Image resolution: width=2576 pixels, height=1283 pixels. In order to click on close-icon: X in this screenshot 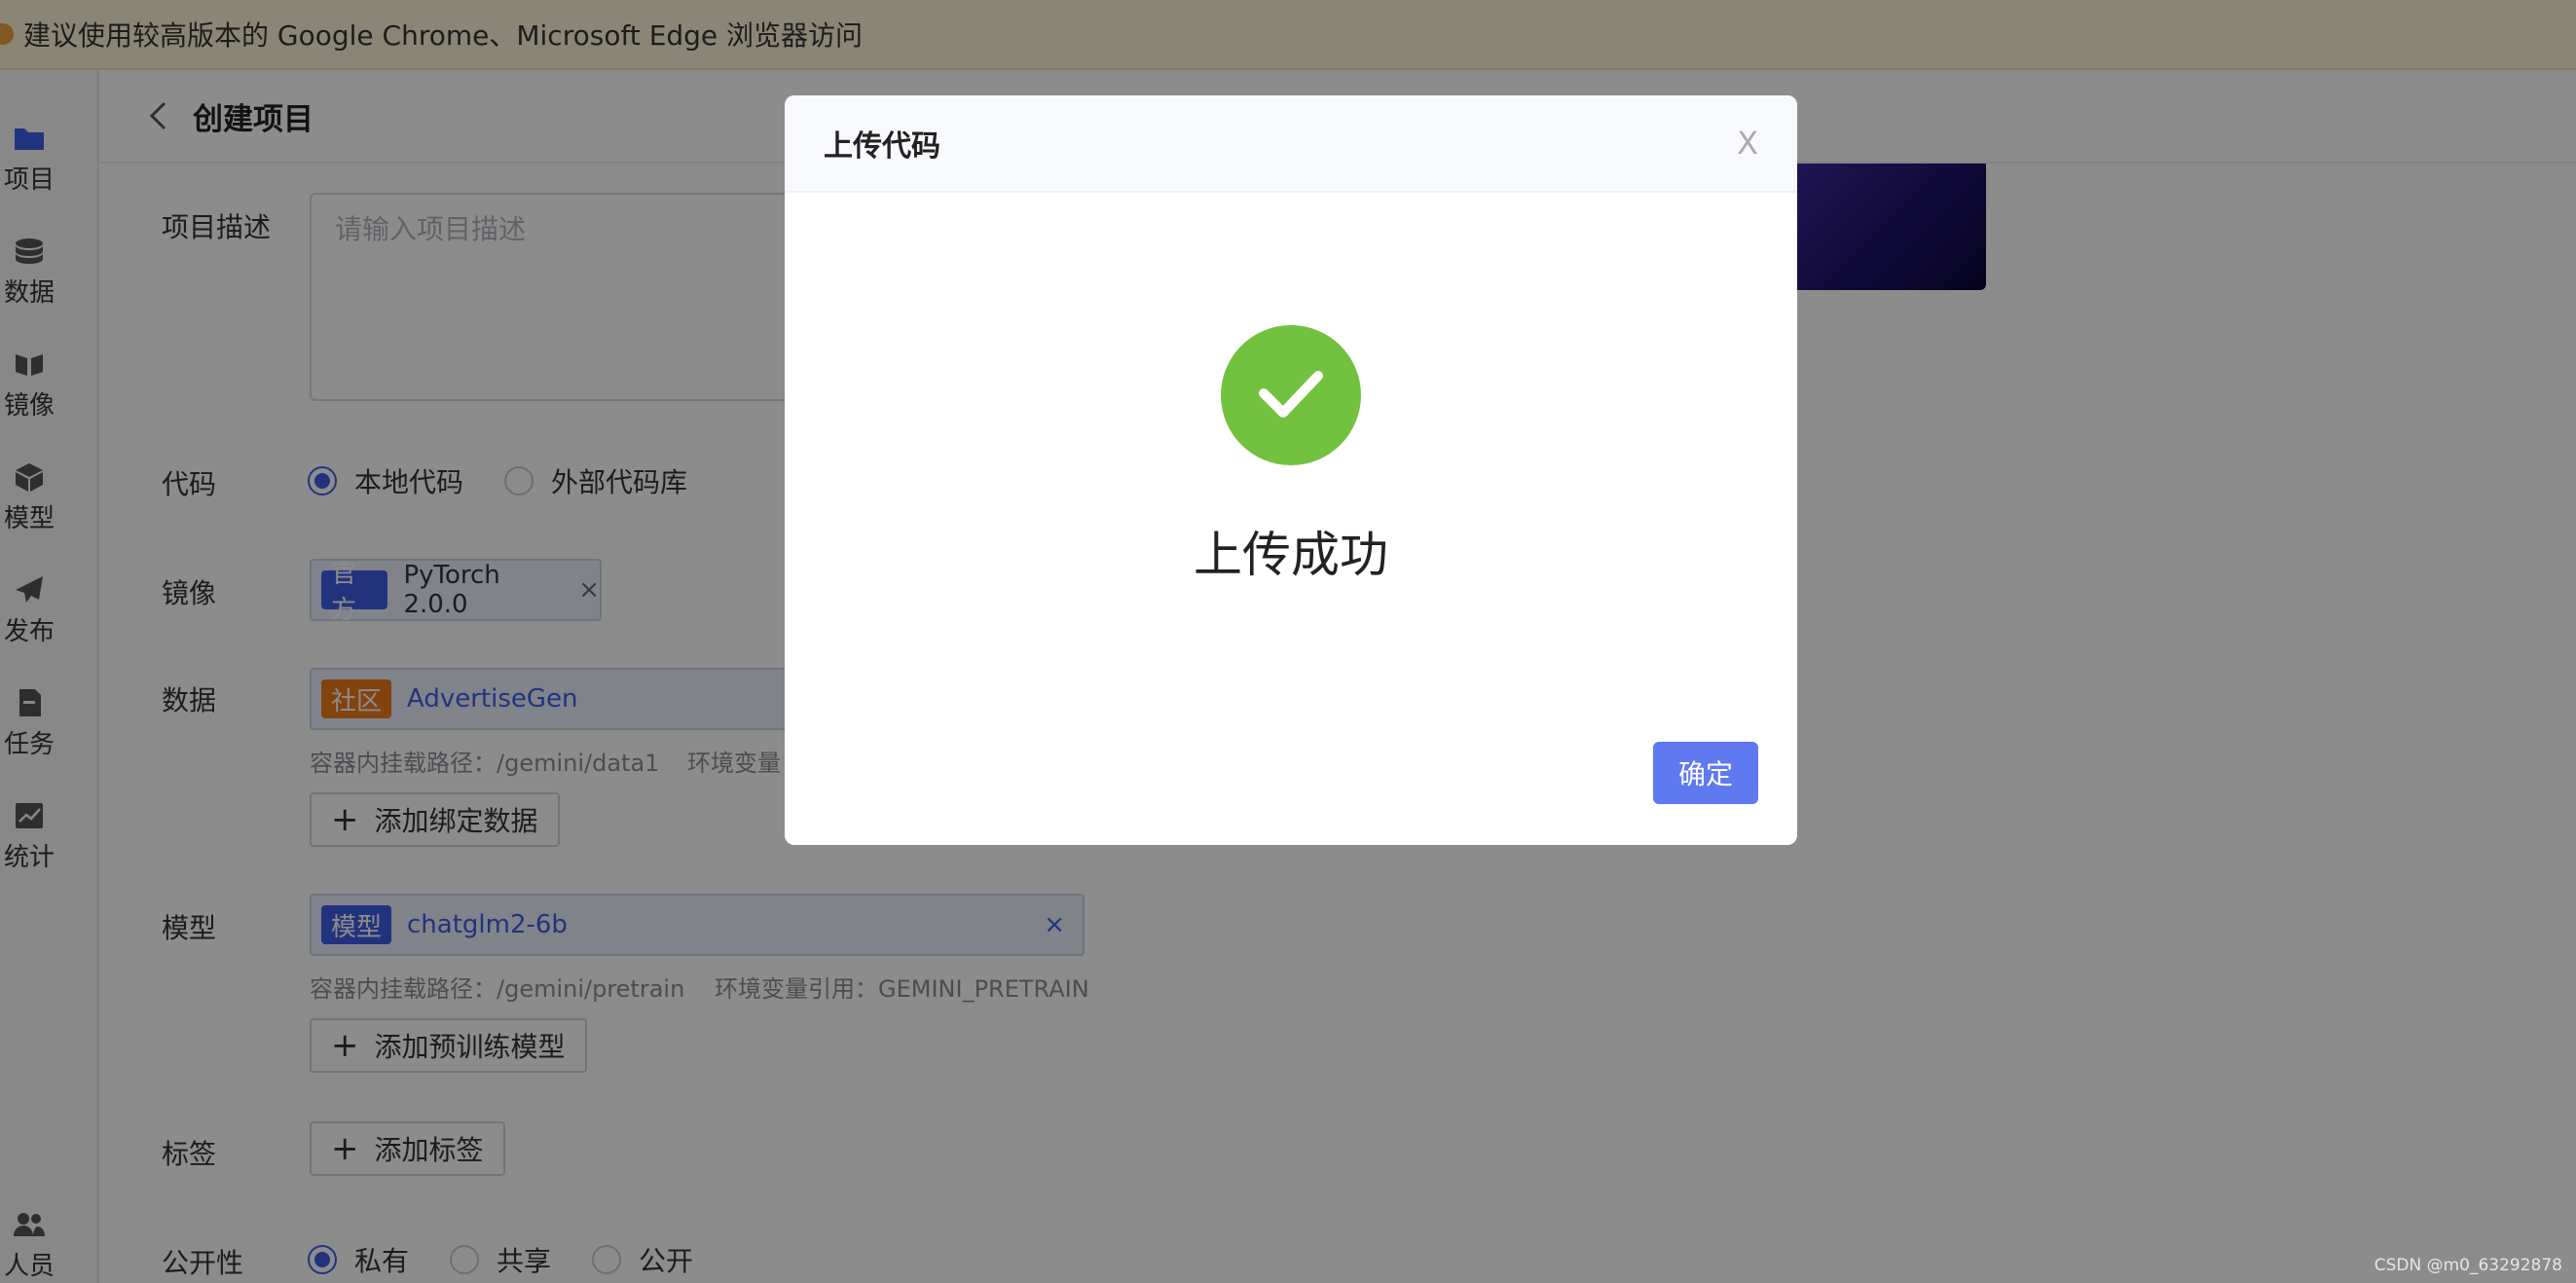, I will do `click(1747, 143)`.